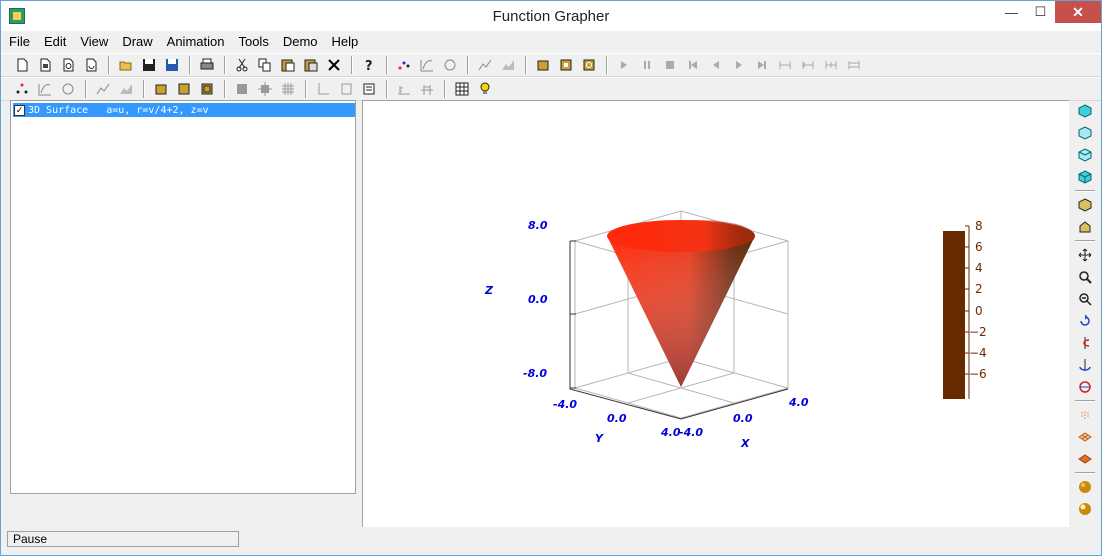 The height and width of the screenshot is (556, 1102). Describe the element at coordinates (207, 65) in the screenshot. I see `print-icon` at that location.